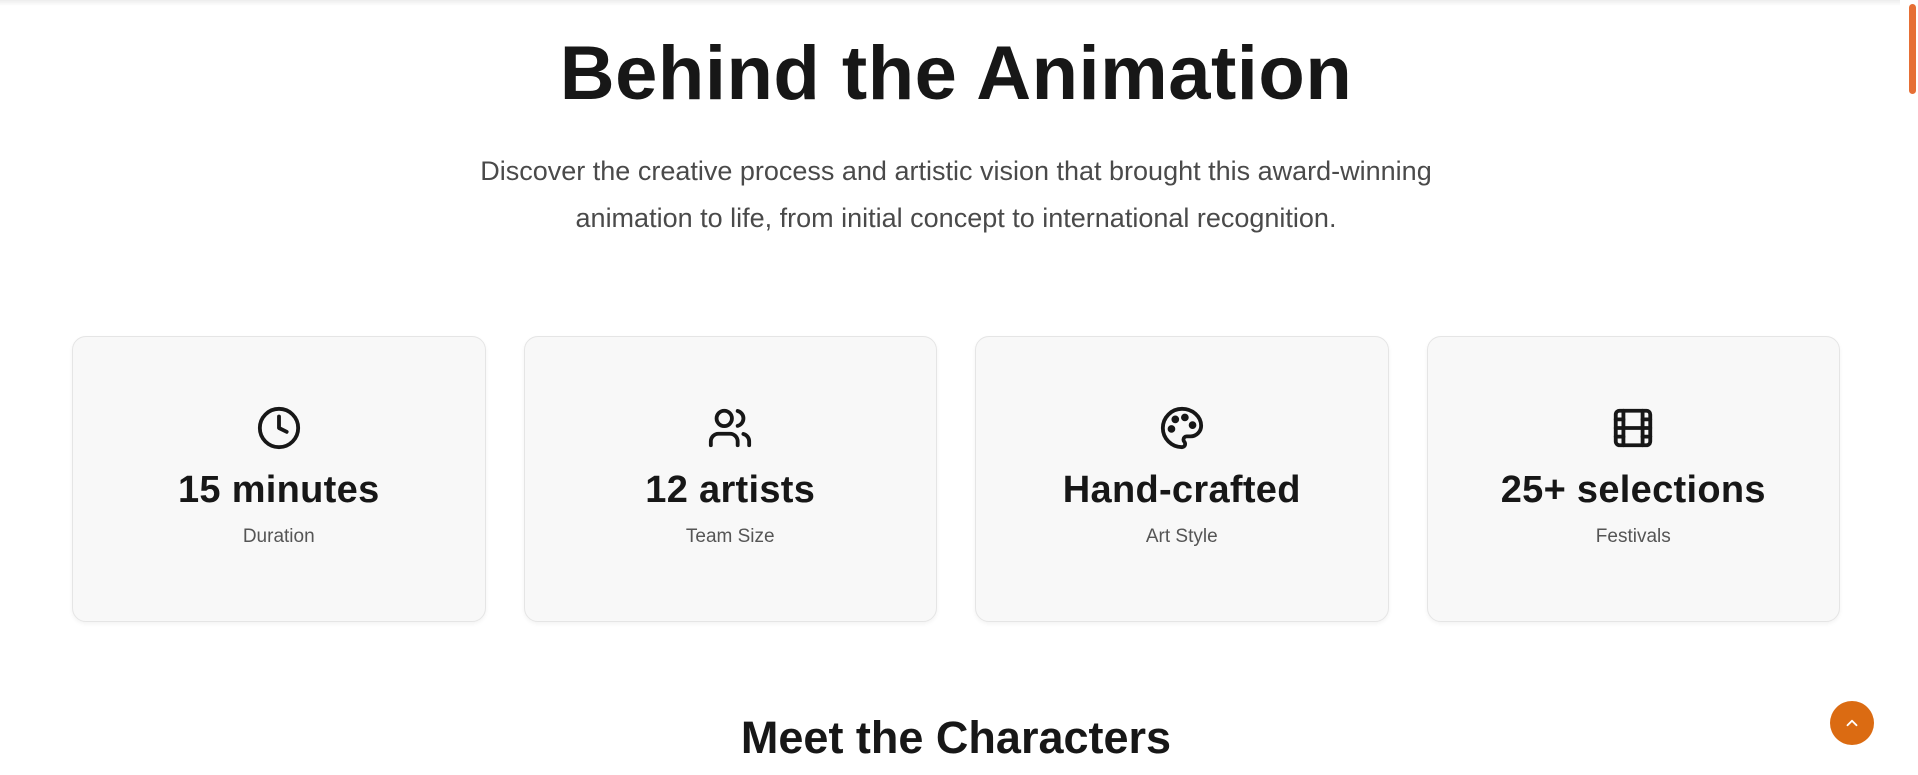 The height and width of the screenshot is (775, 1918). I want to click on header-shadow, so click(950, 3).